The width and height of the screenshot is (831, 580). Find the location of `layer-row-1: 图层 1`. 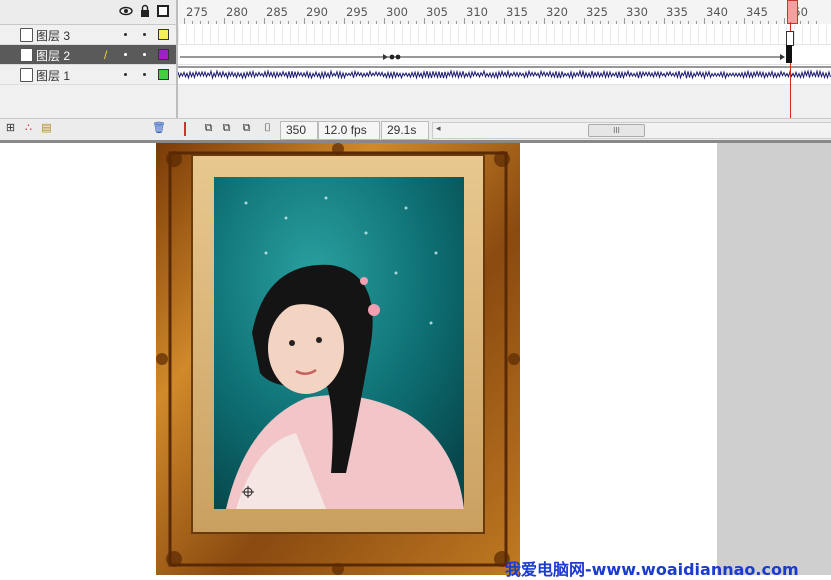

layer-row-1: 图层 1 is located at coordinates (88, 75).